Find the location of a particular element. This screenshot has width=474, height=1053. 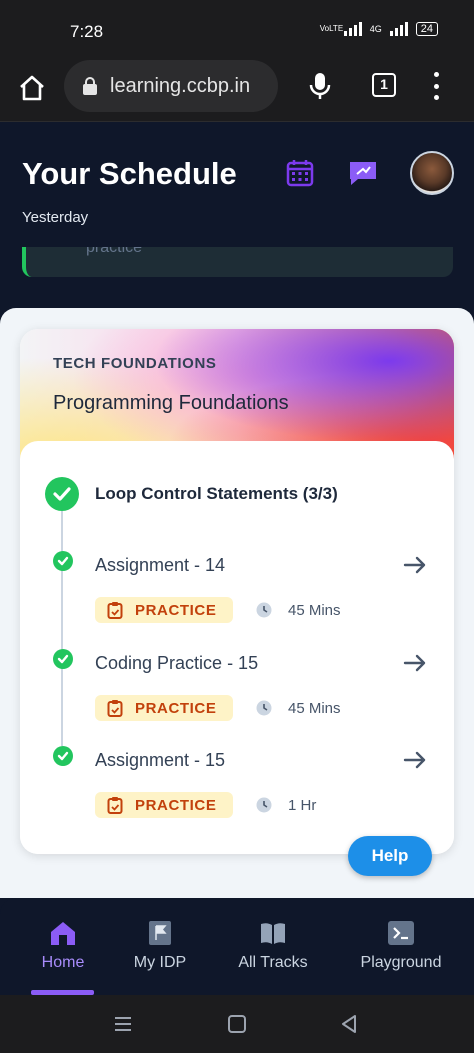

microphone-icon is located at coordinates (320, 86).